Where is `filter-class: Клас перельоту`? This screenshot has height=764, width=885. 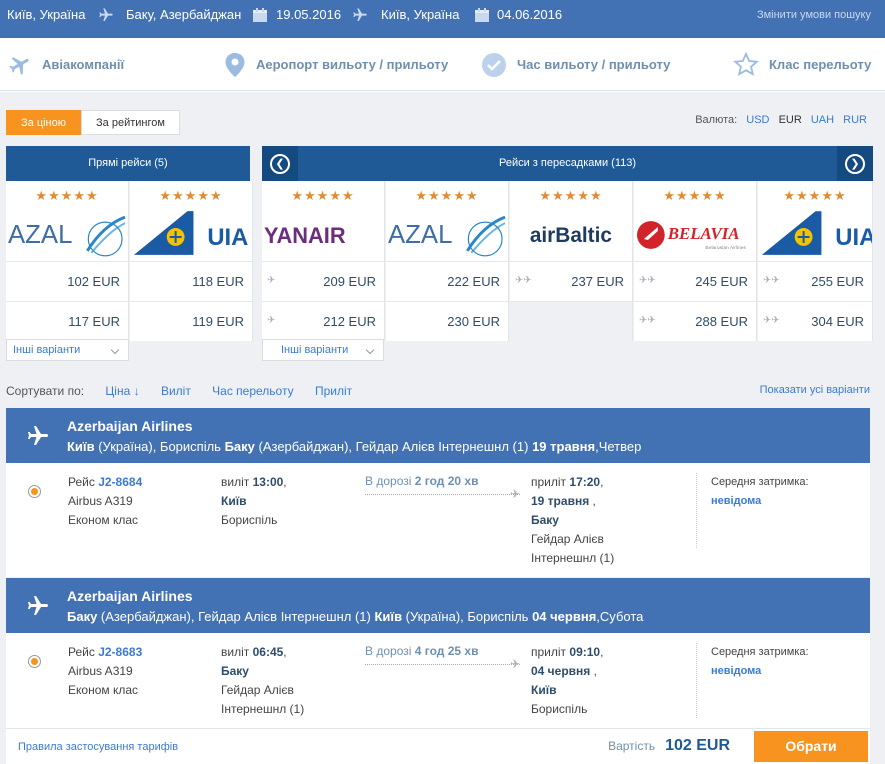 filter-class: Клас перельоту is located at coordinates (802, 64).